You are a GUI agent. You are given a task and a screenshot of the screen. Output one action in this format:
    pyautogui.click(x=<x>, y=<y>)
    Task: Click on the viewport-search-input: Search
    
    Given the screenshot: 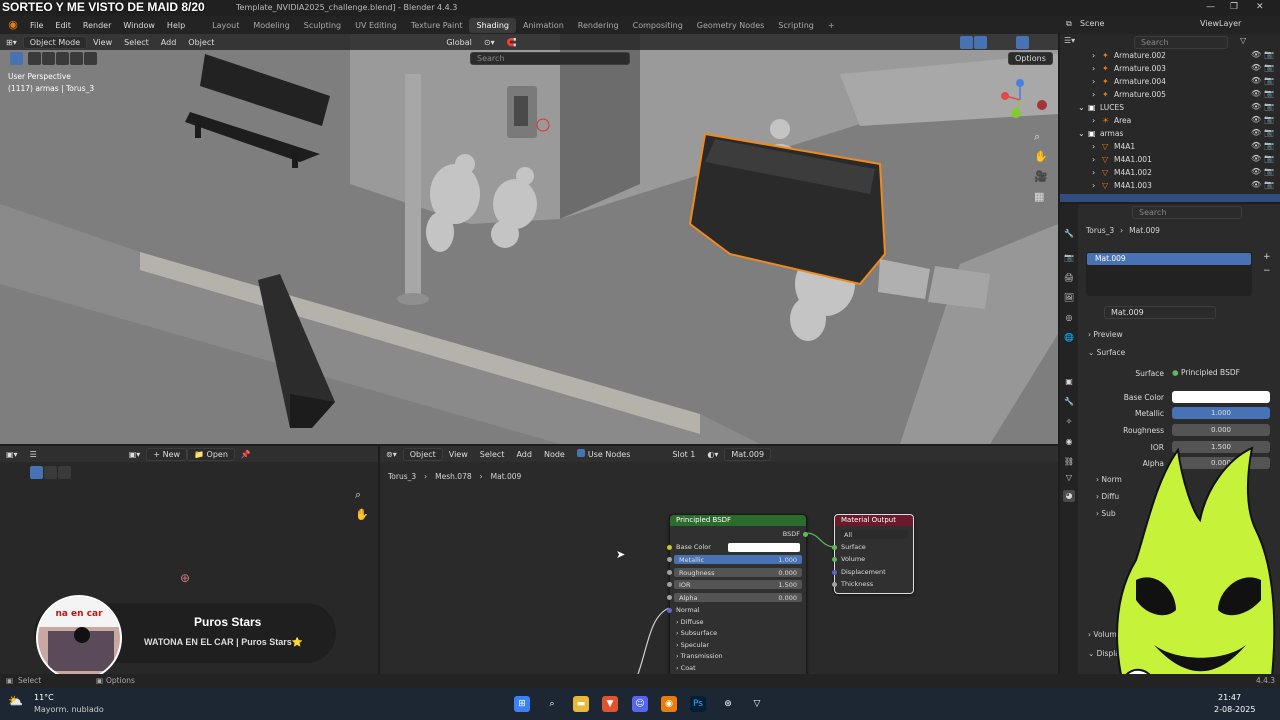 What is the action you would take?
    pyautogui.click(x=550, y=58)
    